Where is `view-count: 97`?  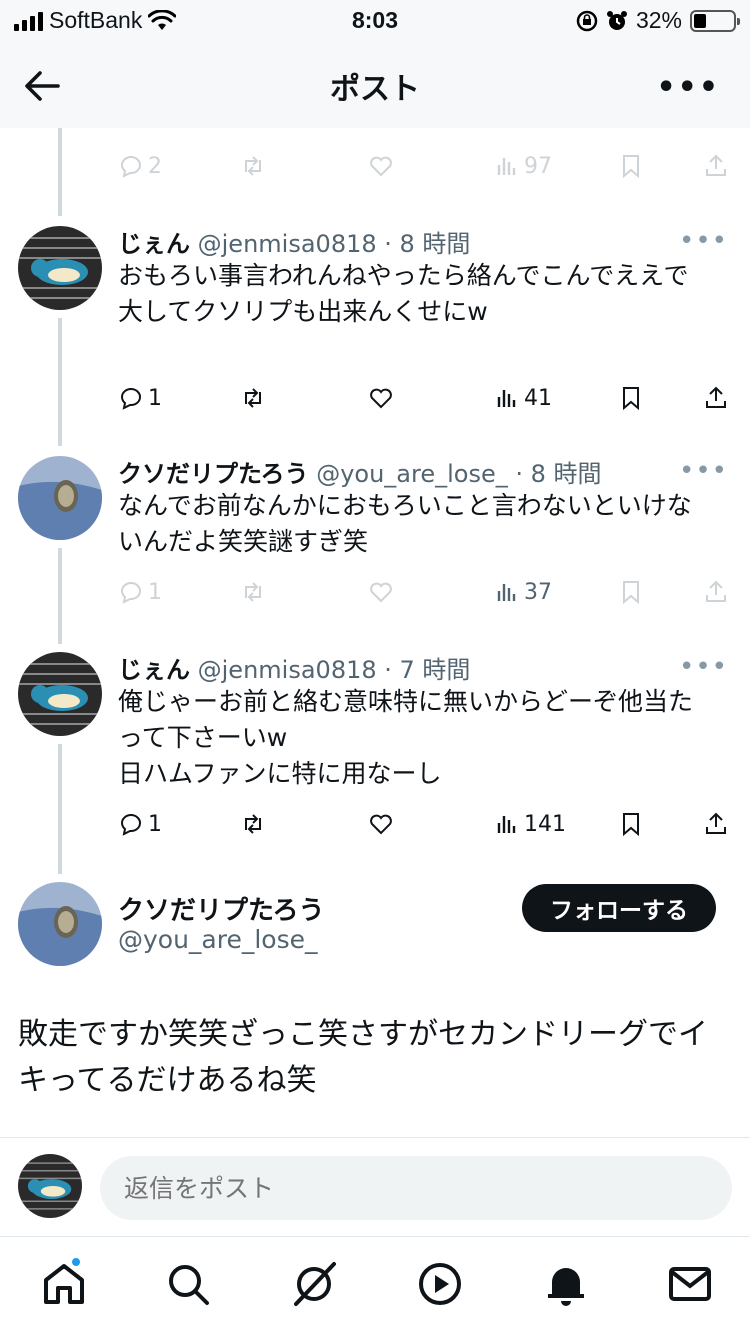
view-count: 97 is located at coordinates (538, 166).